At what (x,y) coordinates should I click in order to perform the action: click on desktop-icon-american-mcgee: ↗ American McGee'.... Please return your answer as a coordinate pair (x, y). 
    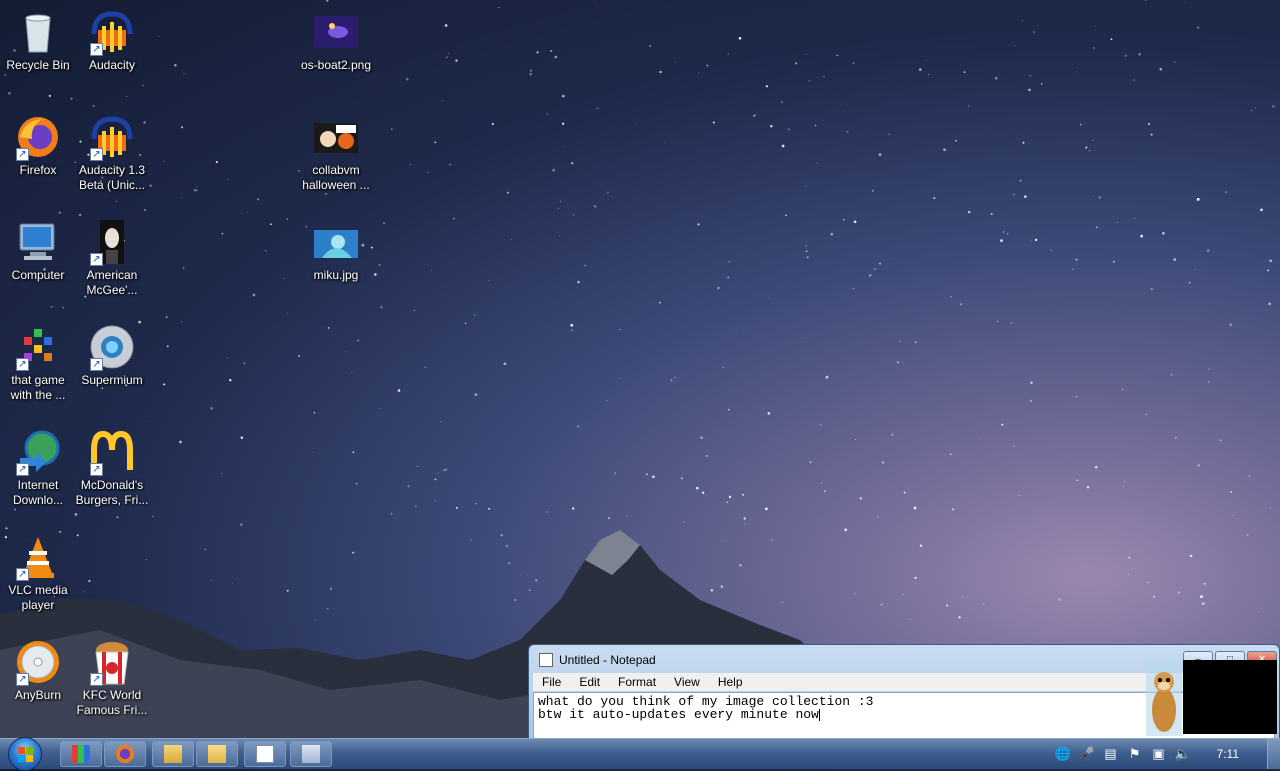
    Looking at the image, I should click on (112, 258).